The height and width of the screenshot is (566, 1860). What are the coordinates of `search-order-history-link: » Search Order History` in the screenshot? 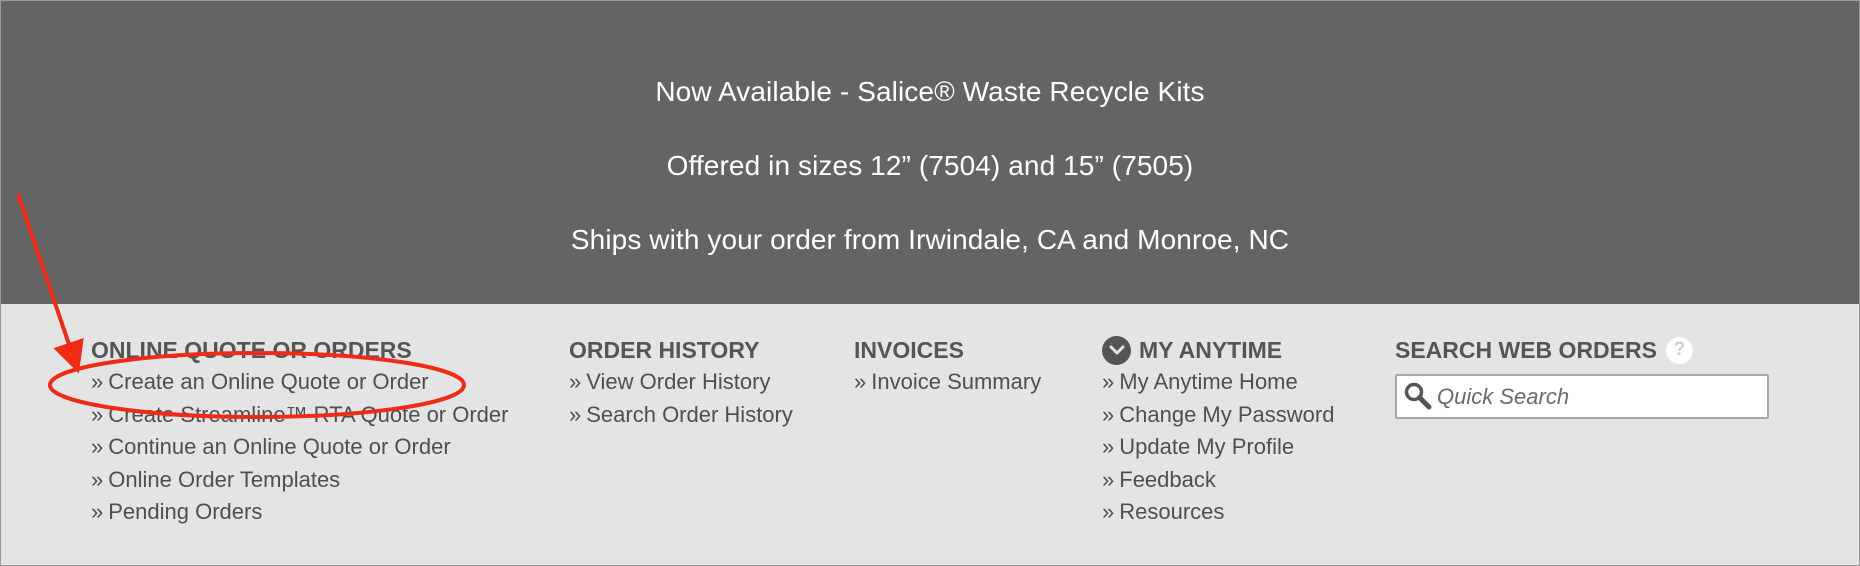 It's located at (681, 415).